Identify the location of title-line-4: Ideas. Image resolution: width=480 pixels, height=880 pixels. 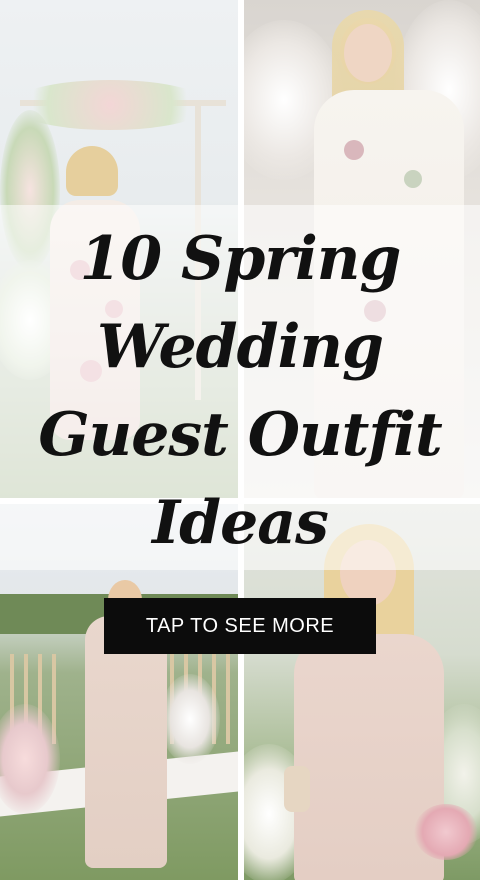
(240, 523).